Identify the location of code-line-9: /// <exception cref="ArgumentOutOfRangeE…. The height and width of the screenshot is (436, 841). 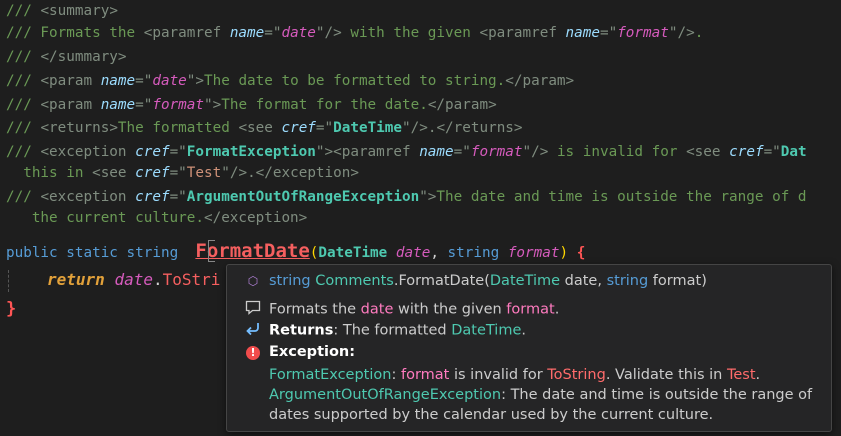
(406, 197).